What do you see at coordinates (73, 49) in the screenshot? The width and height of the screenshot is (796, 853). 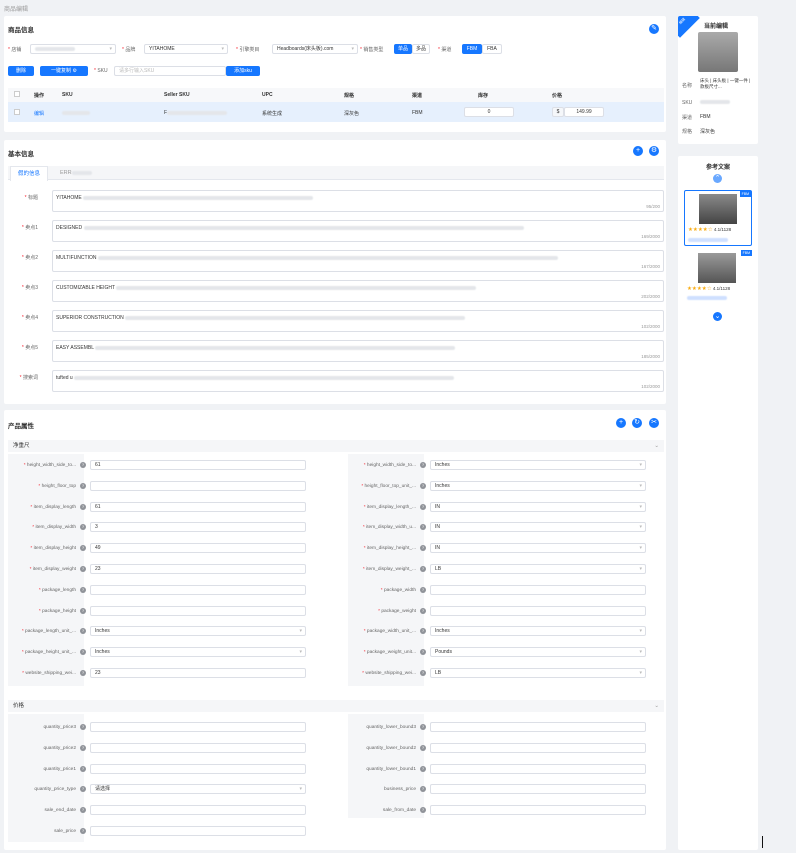 I see `shop-select: ▾` at bounding box center [73, 49].